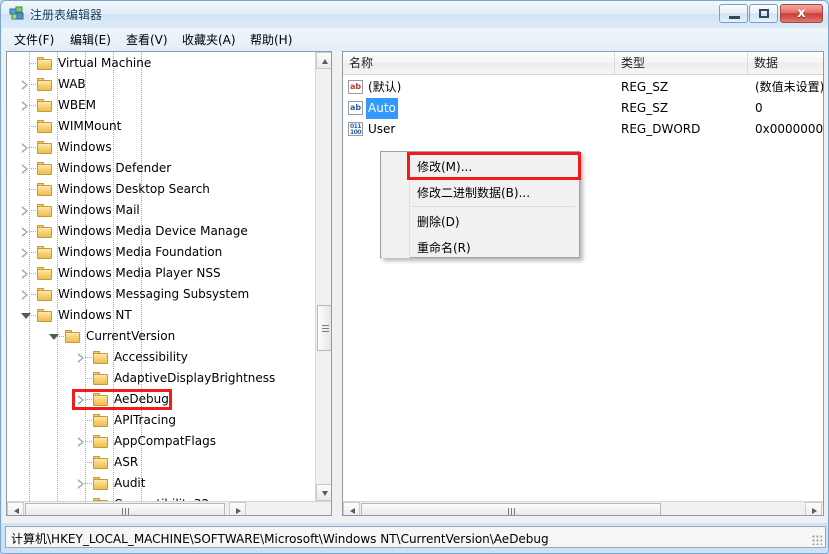 This screenshot has width=829, height=554. I want to click on tree-item-wbem: WBEM, so click(161, 105).